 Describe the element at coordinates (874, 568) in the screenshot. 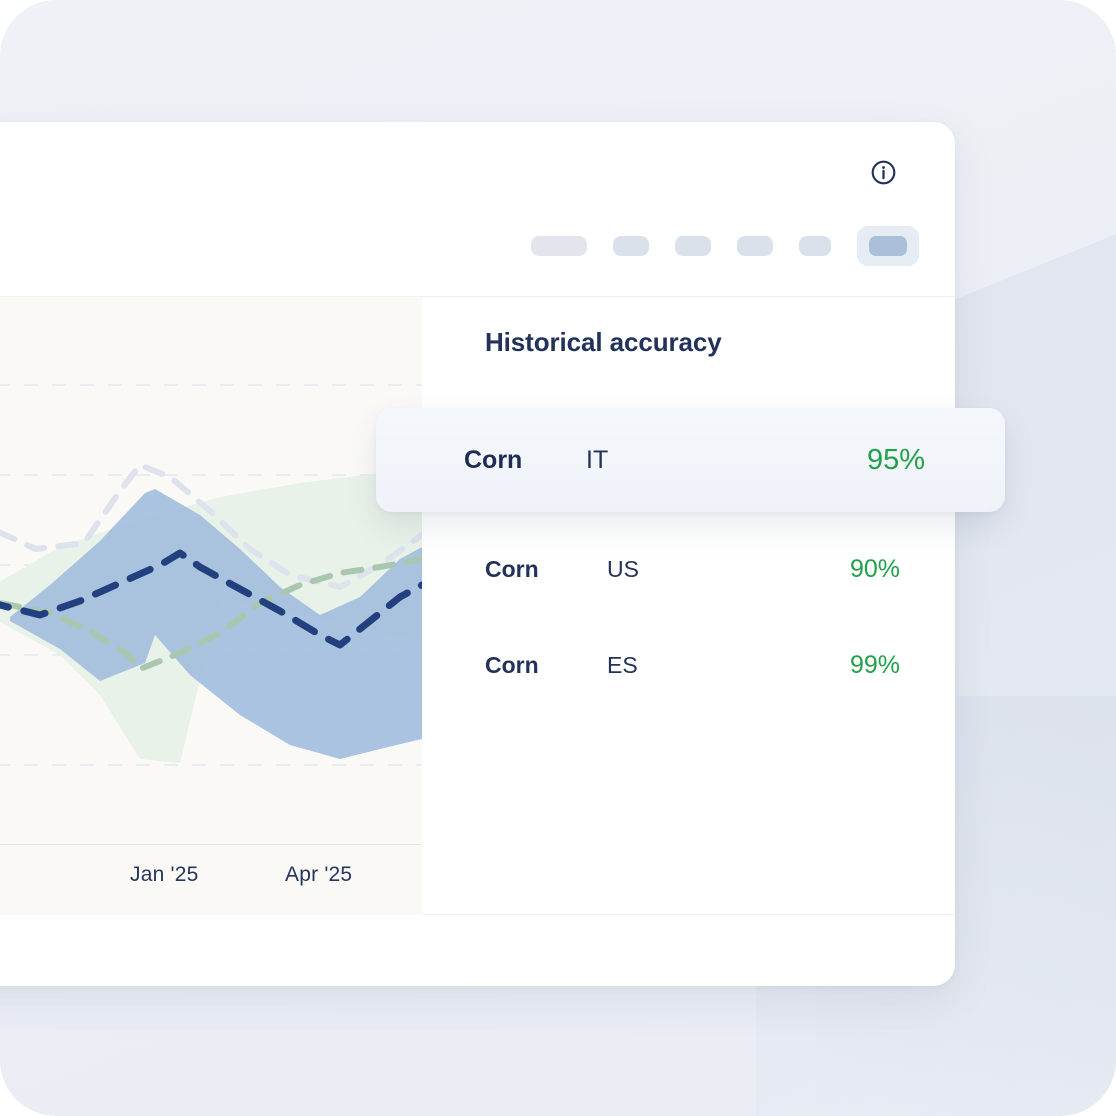

I see `row-accuracy-value: 90%` at that location.